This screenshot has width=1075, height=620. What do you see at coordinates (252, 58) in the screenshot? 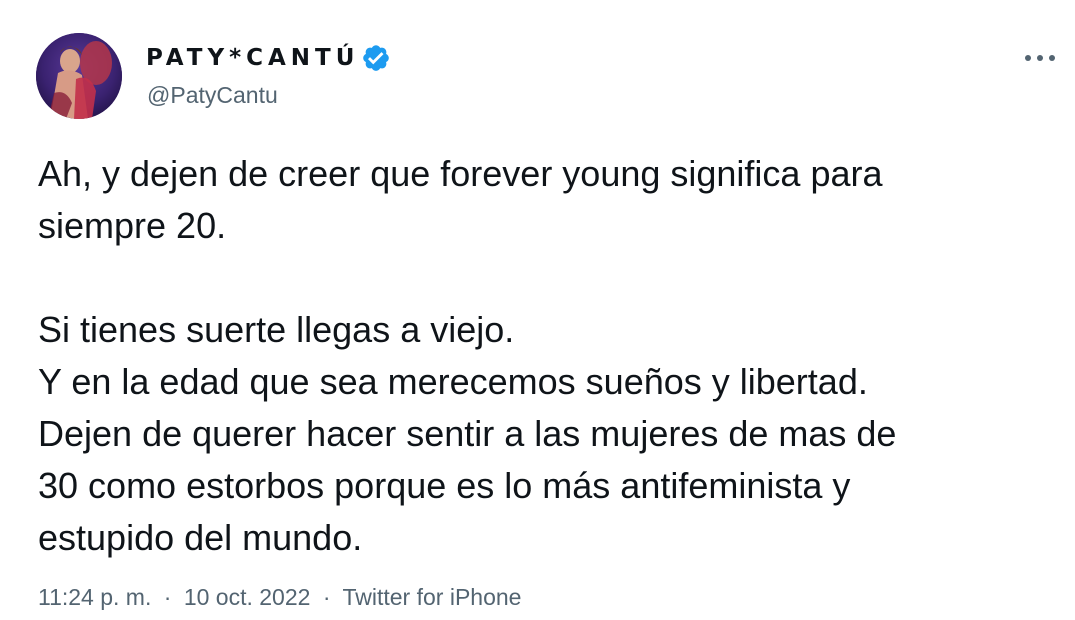
I see `display-name-text: PATY*CANTÚ` at bounding box center [252, 58].